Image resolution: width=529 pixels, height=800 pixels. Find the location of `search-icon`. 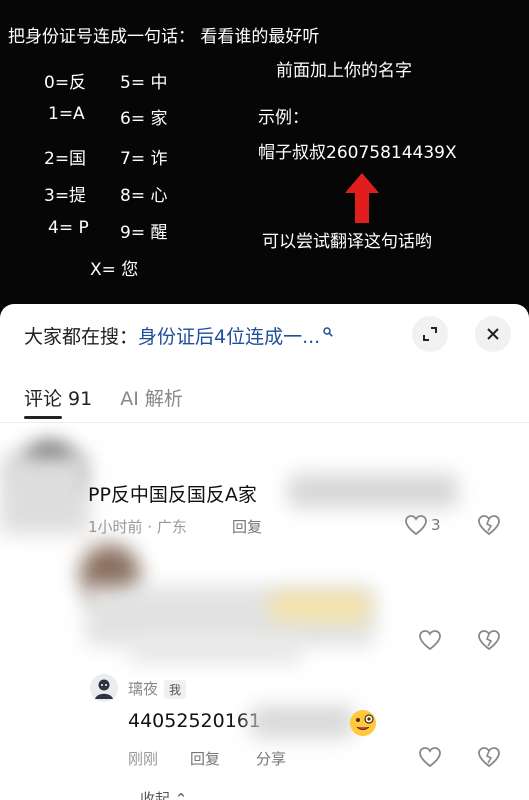

search-icon is located at coordinates (328, 332).